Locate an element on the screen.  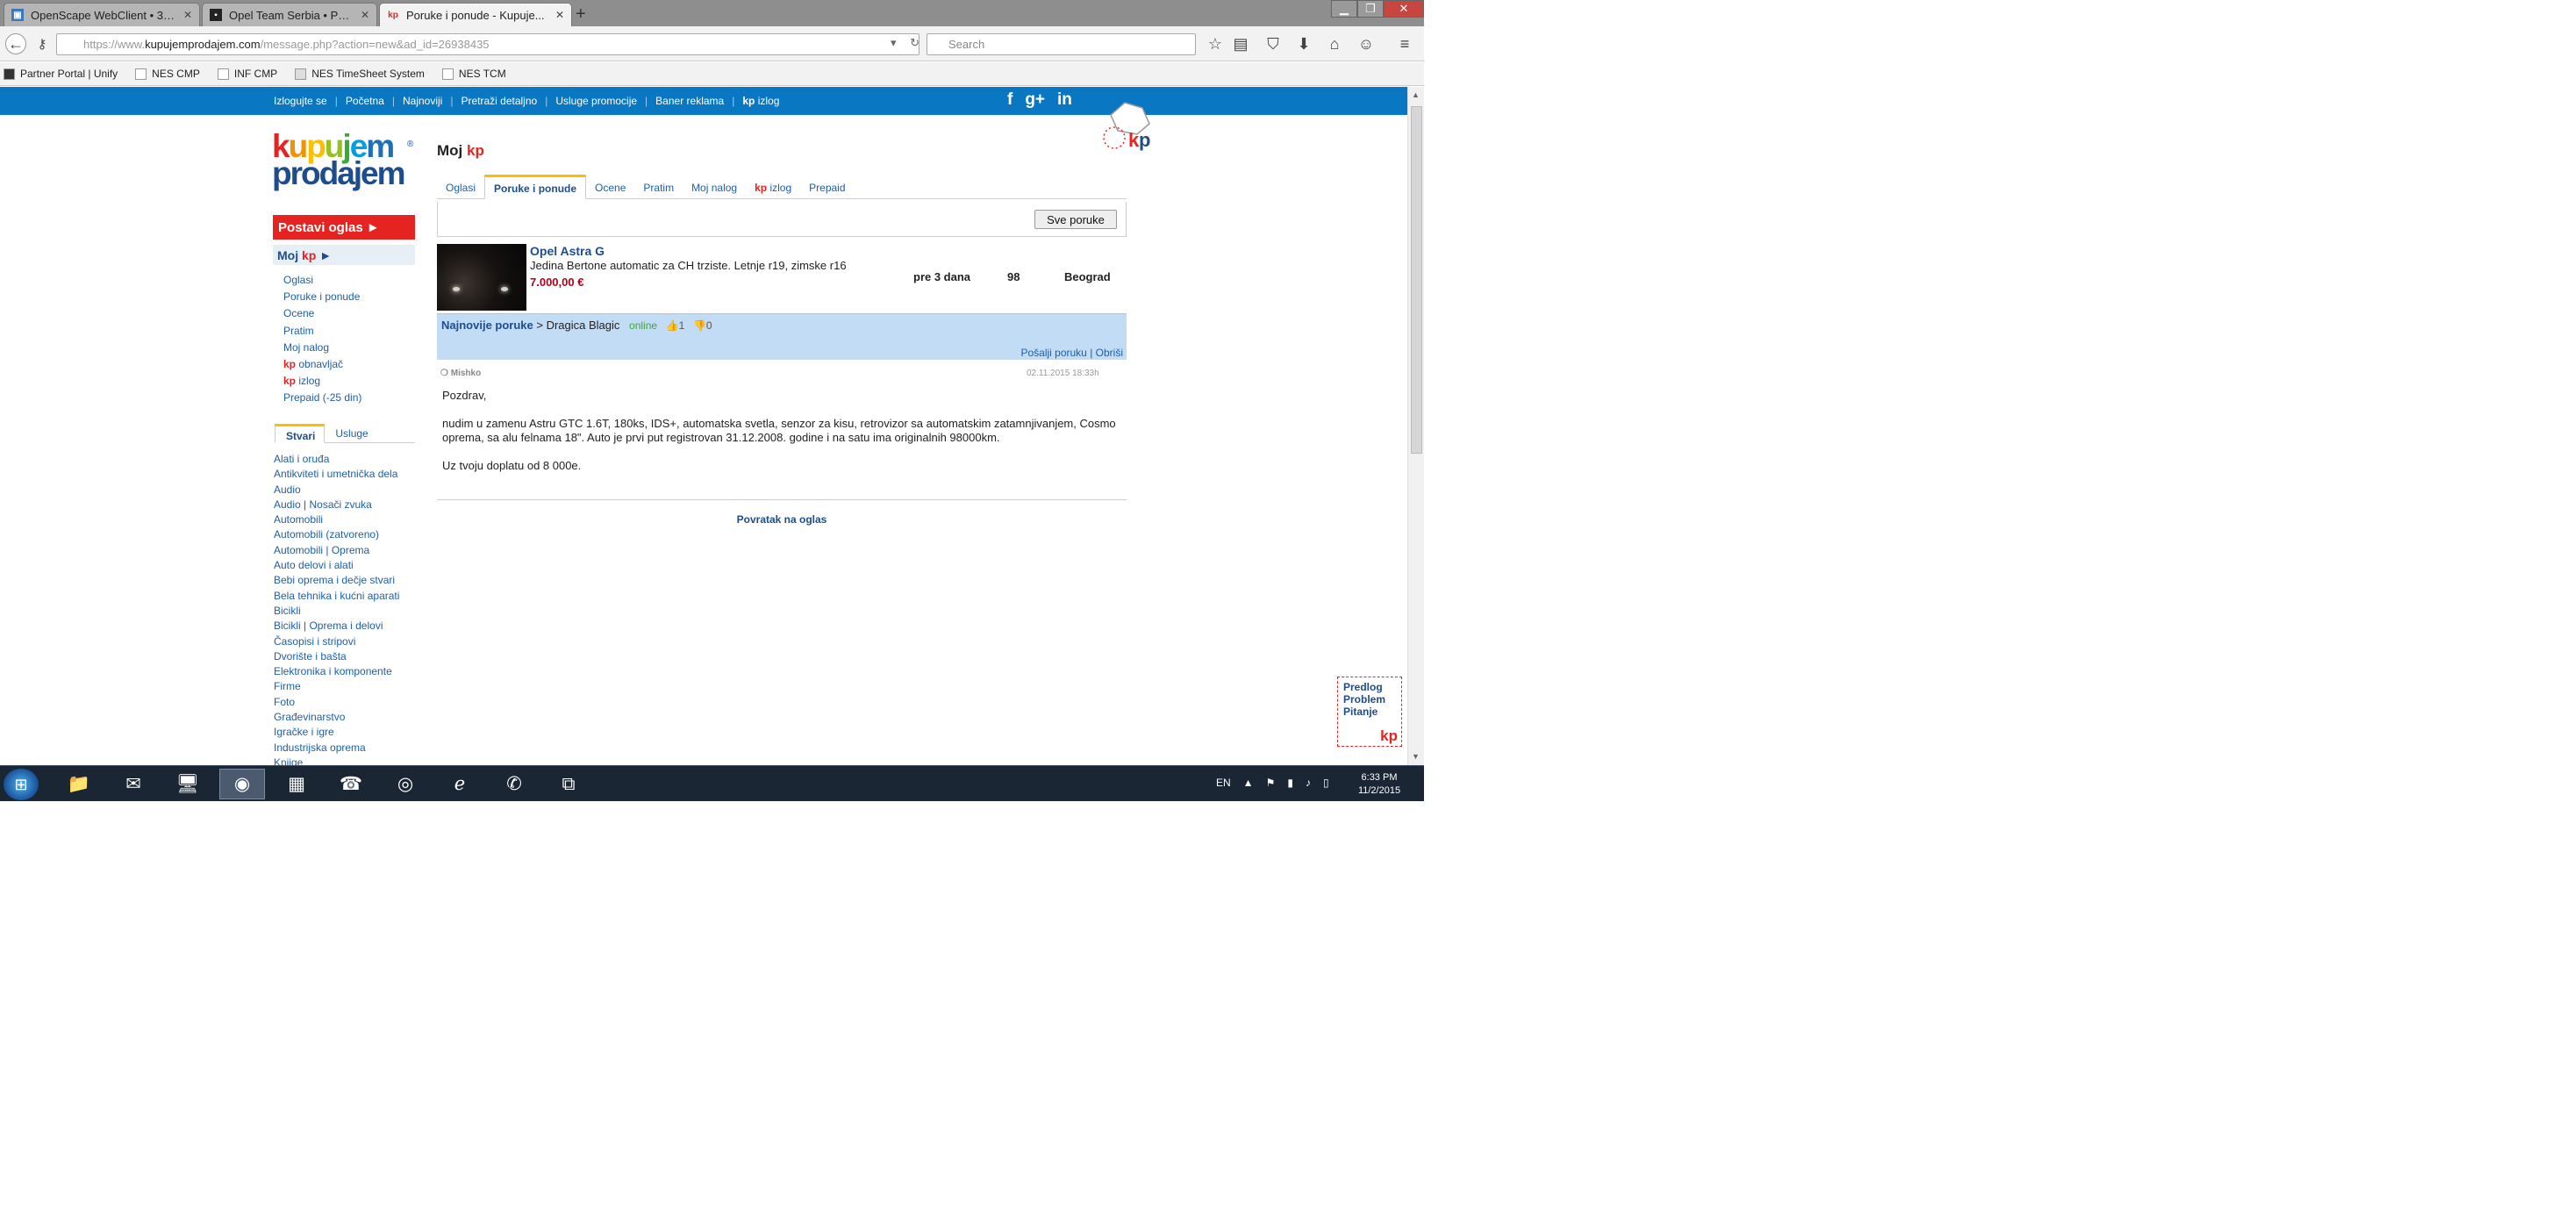
post-ad-button: Postavi oglas ► is located at coordinates (344, 227).